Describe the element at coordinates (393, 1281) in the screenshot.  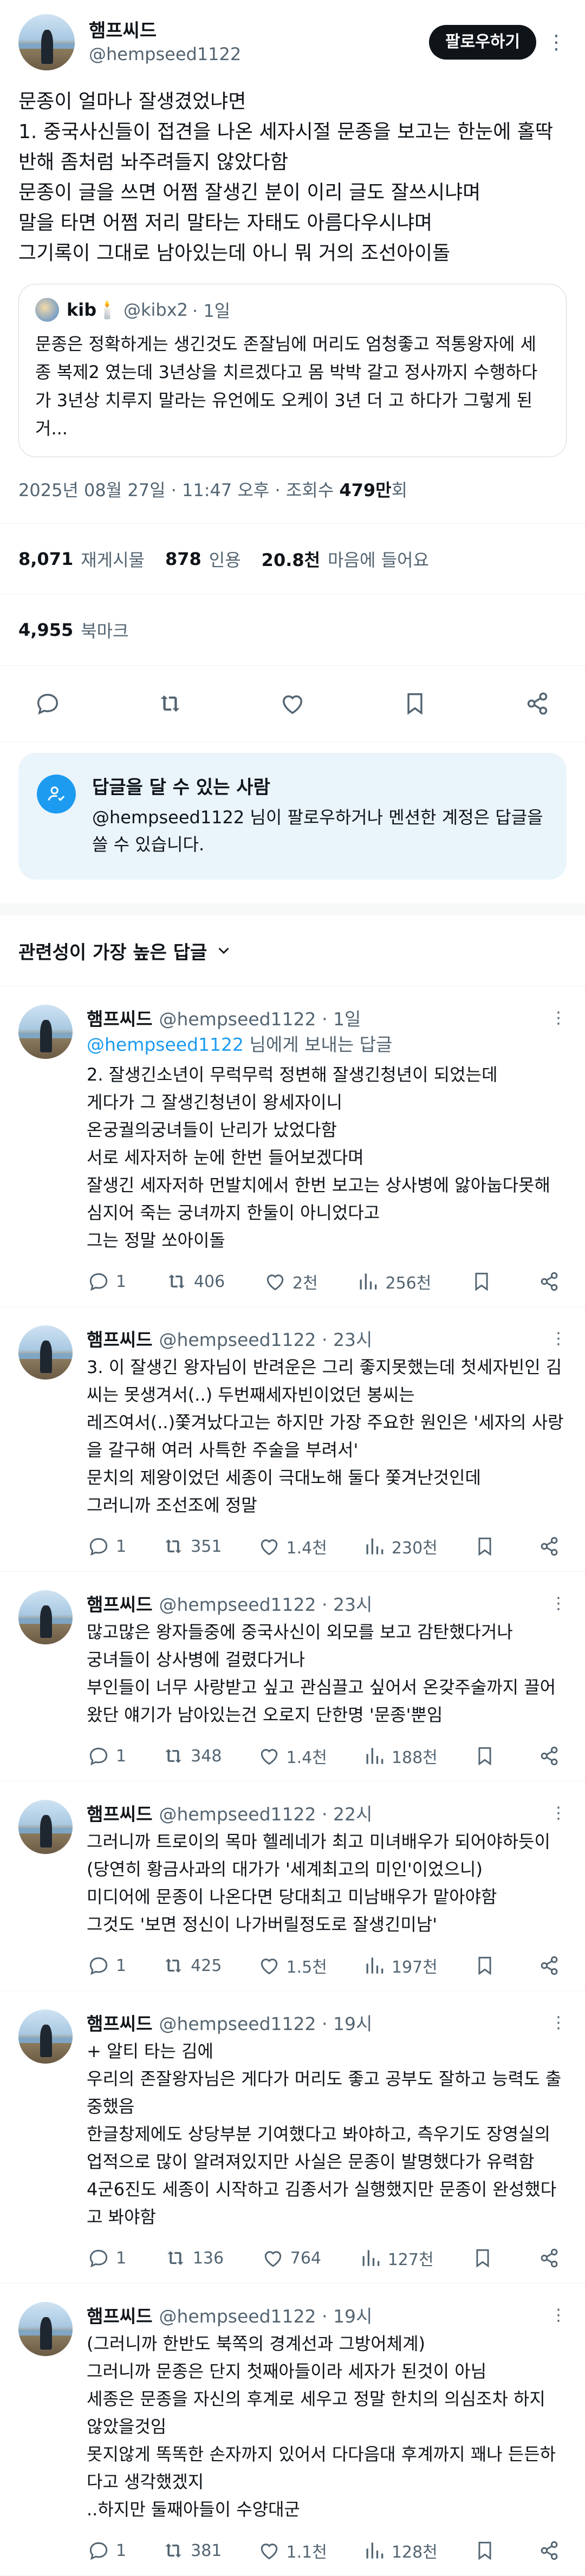
I see `reply-views-button: 256천` at that location.